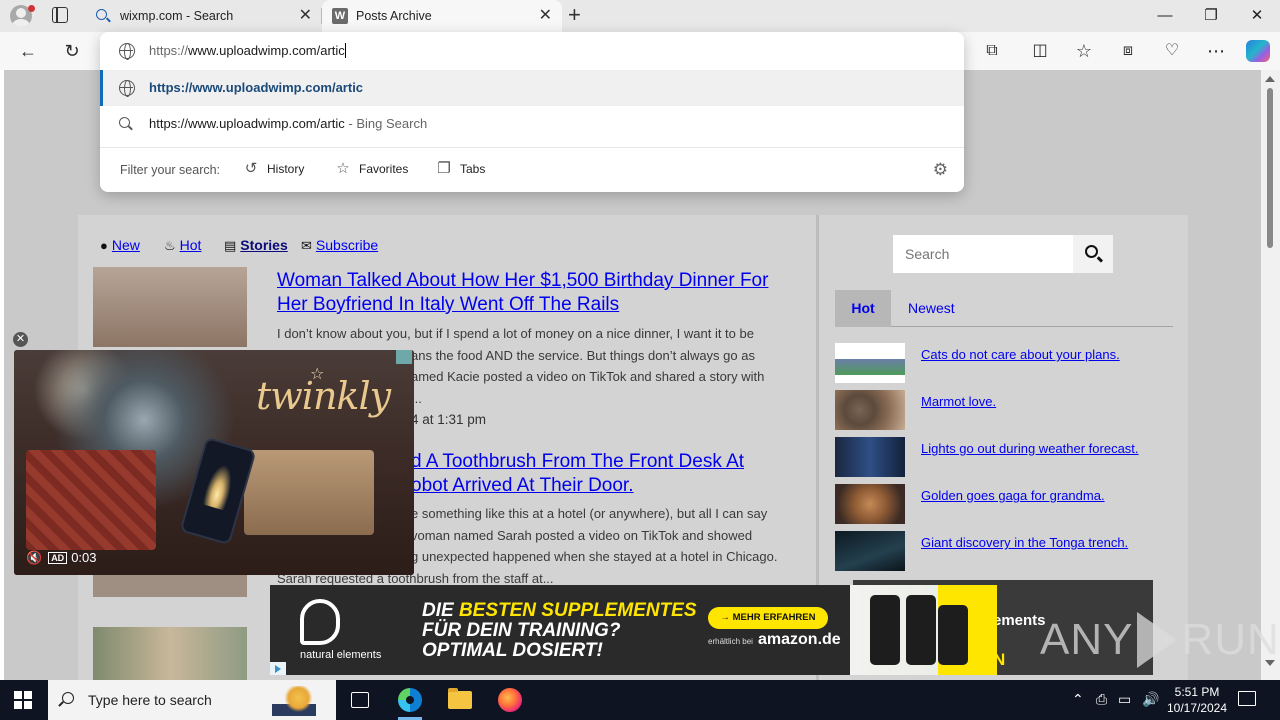  Describe the element at coordinates (34, 557) in the screenshot. I see `mute-icon: 🔇` at that location.